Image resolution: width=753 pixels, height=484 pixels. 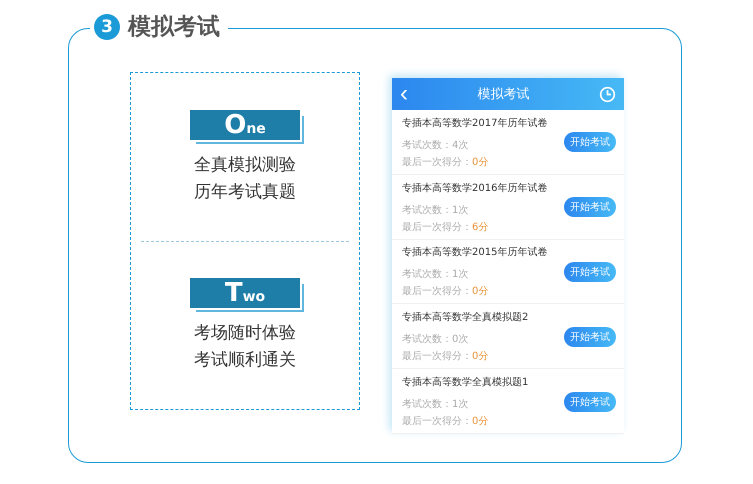 What do you see at coordinates (245, 165) in the screenshot?
I see `feature-text: 全真模拟测验` at bounding box center [245, 165].